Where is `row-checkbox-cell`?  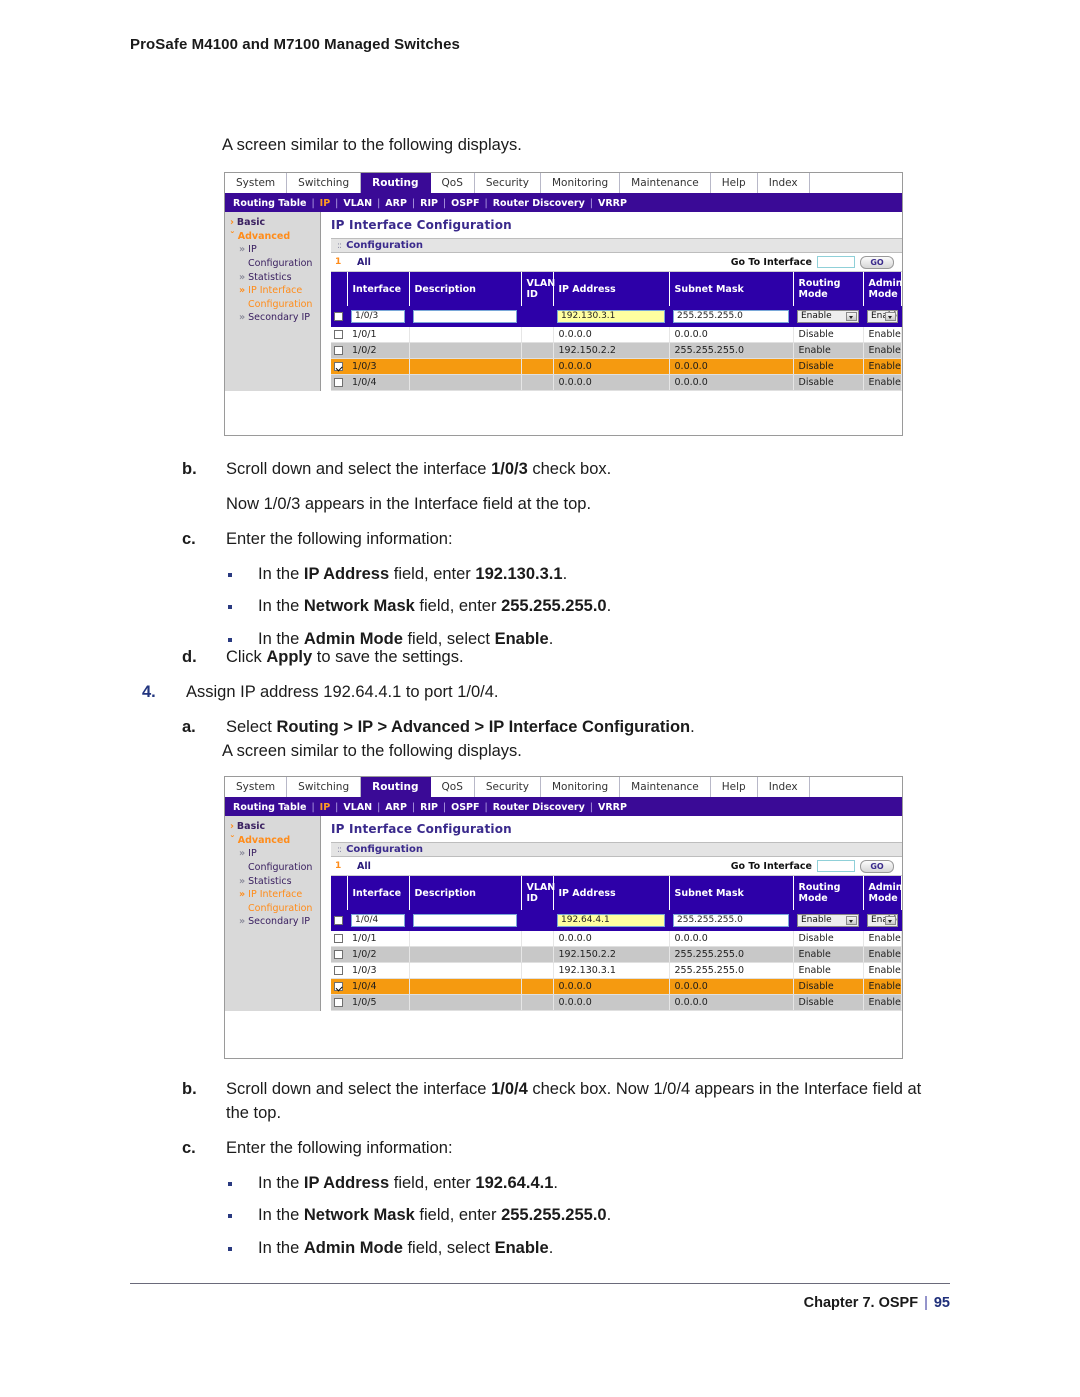
row-checkbox-cell is located at coordinates (339, 954).